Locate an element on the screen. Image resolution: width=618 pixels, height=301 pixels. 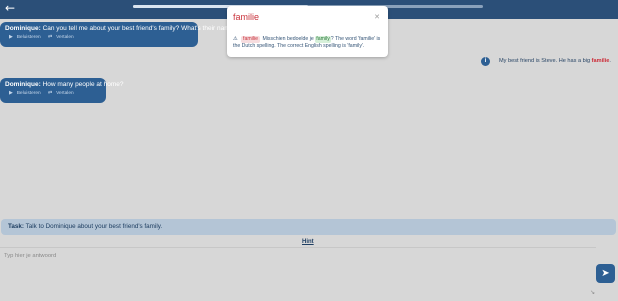
send-button: ➤ is located at coordinates (605, 273).